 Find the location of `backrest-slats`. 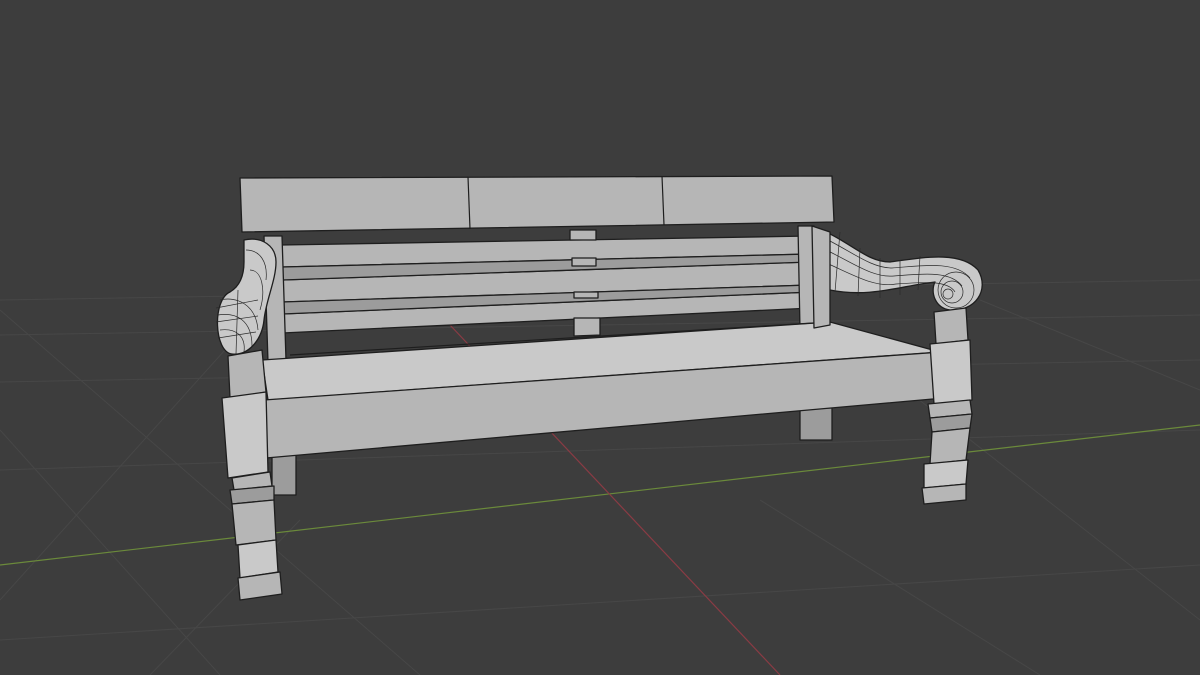

backrest-slats is located at coordinates (547, 283).